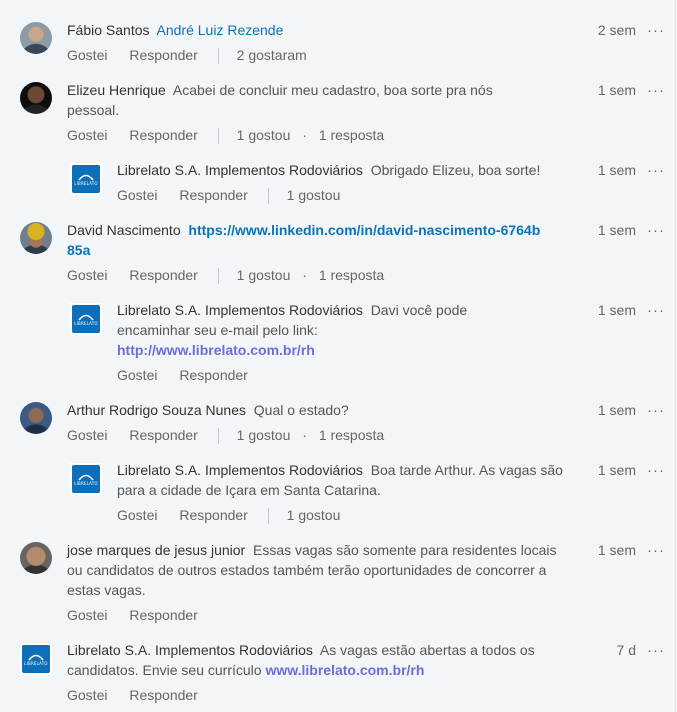 Image resolution: width=677 pixels, height=712 pixels. Describe the element at coordinates (216, 350) in the screenshot. I see `rh-link: http://www.librelato.com.br/rh` at that location.